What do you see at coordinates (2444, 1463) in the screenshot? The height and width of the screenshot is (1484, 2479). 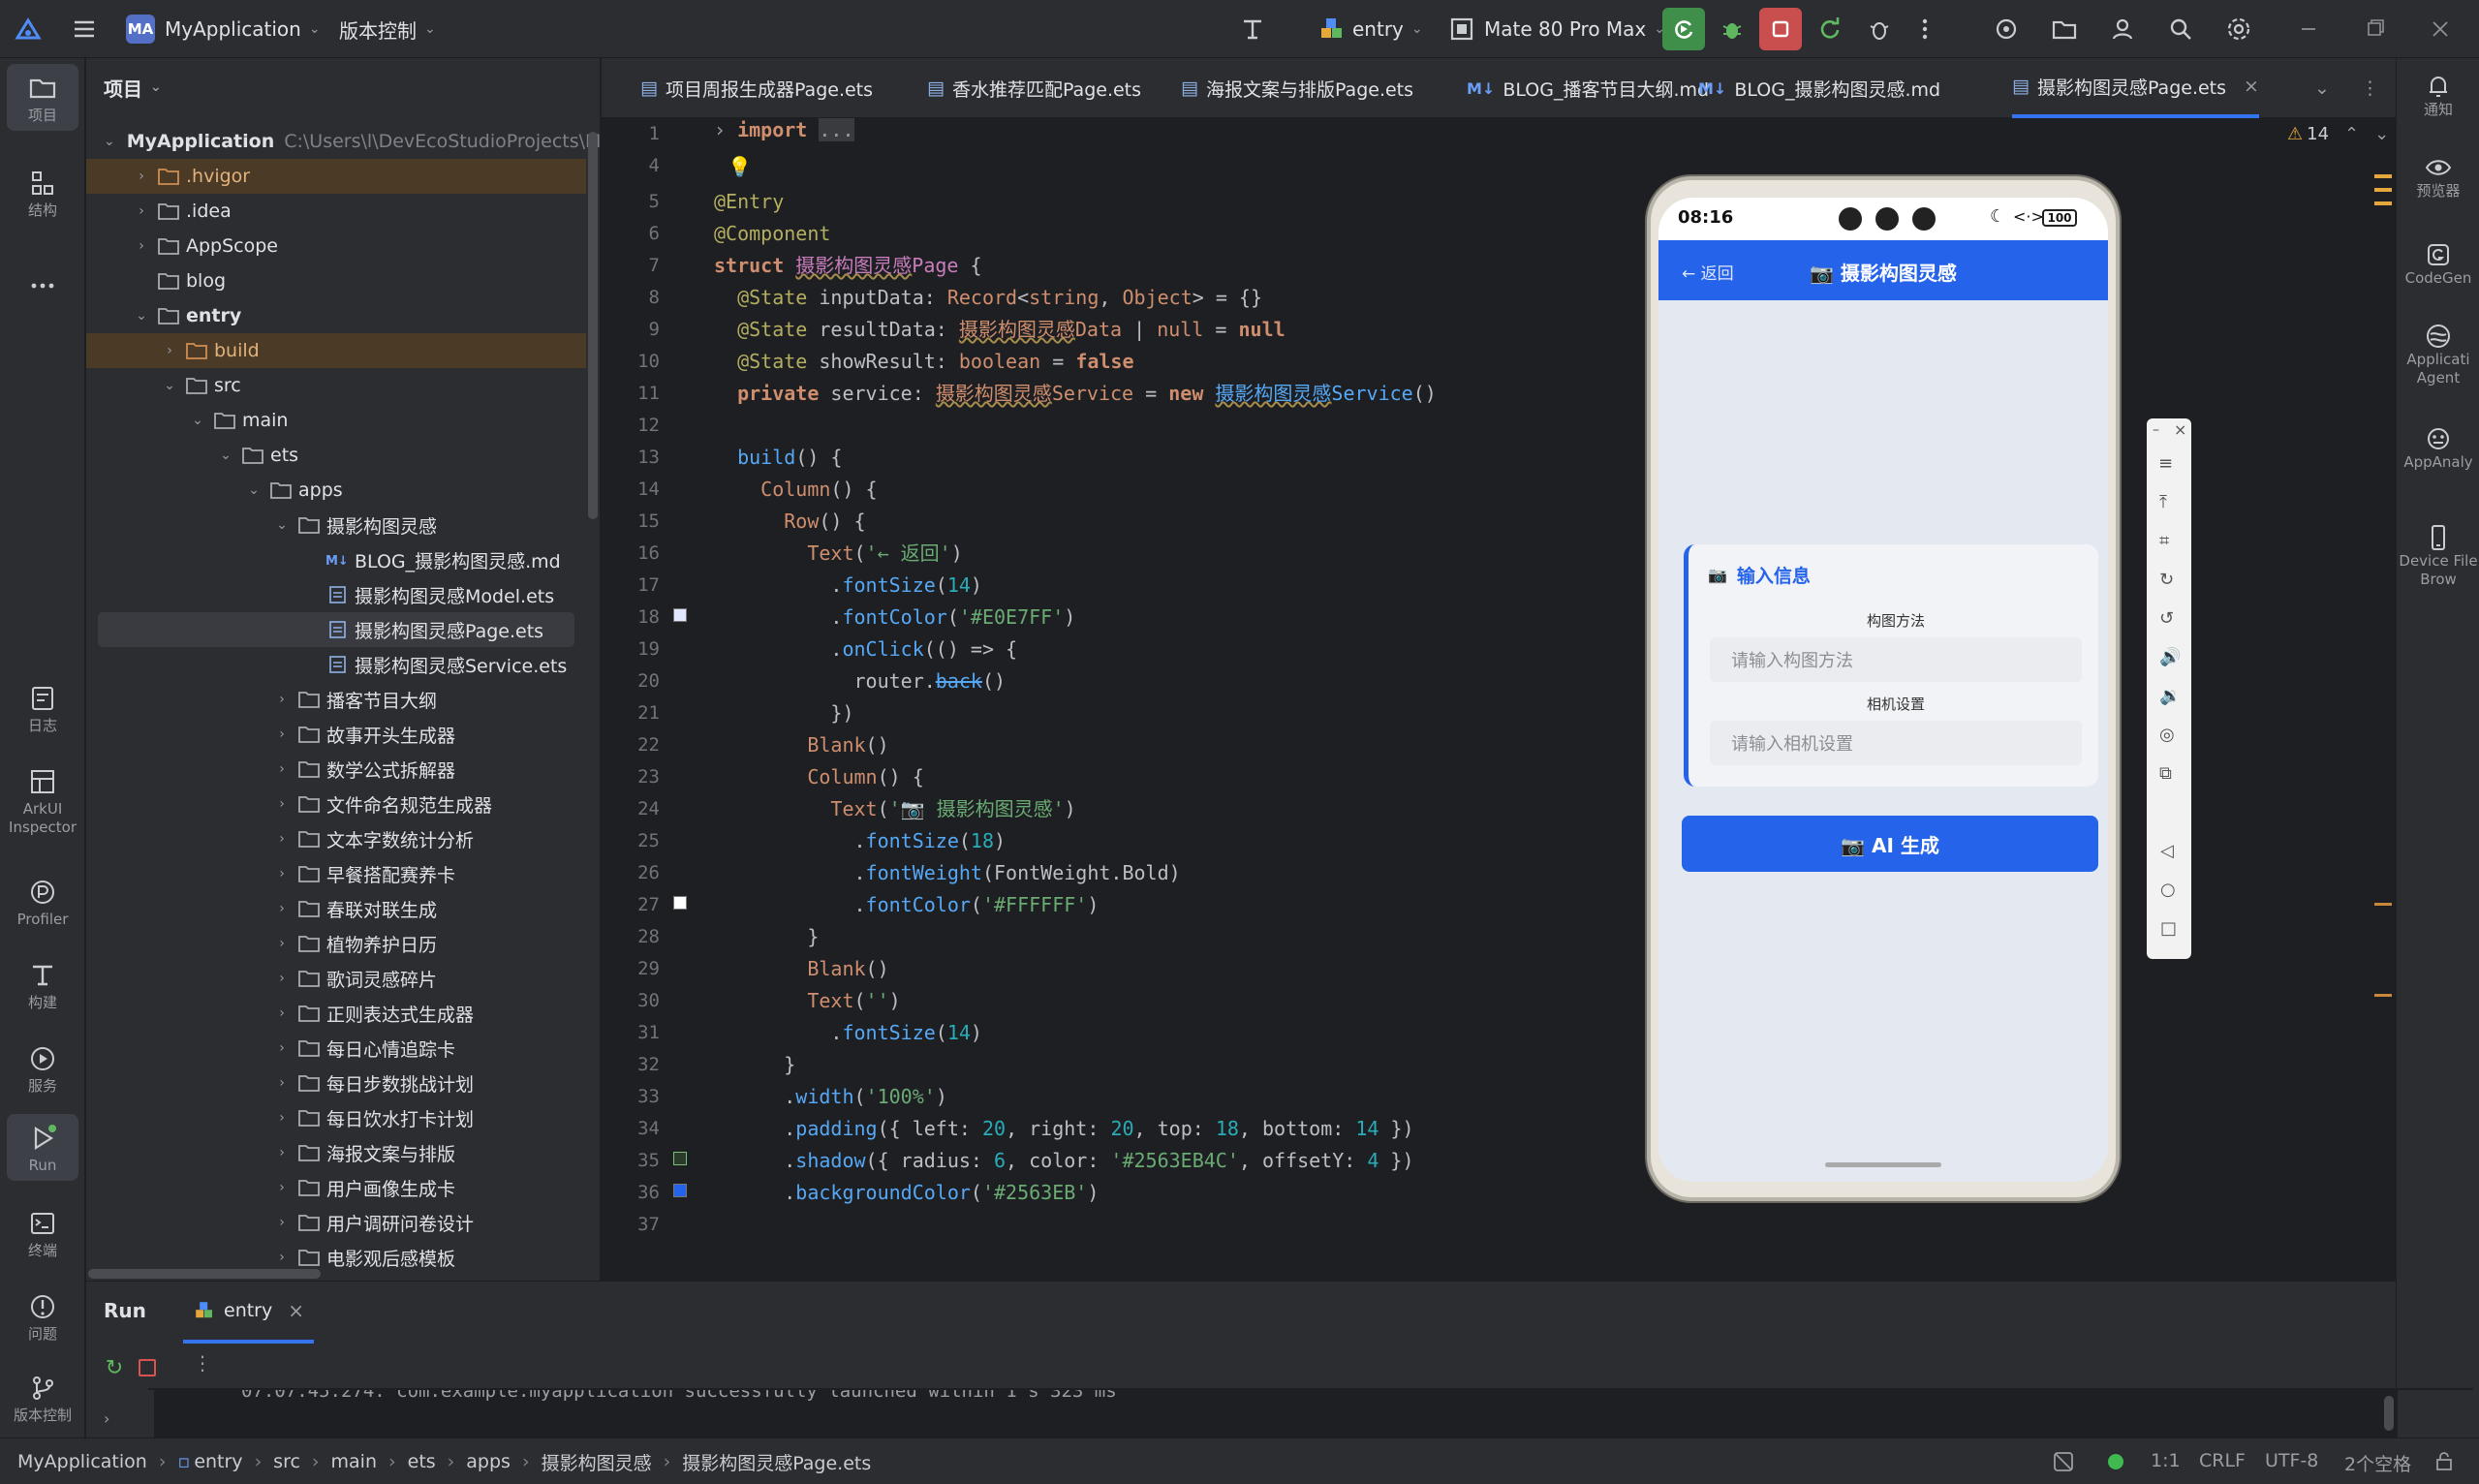 I see `lock-icon` at bounding box center [2444, 1463].